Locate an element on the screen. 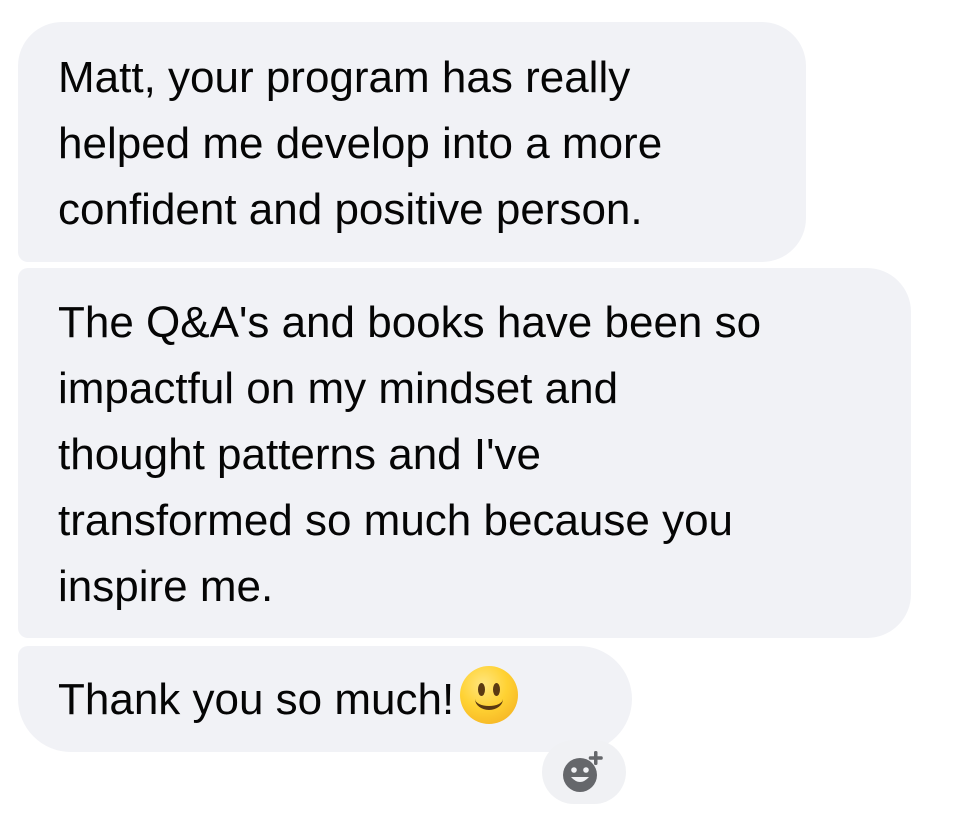 This screenshot has height=813, width=961. add-reaction-button is located at coordinates (584, 772).